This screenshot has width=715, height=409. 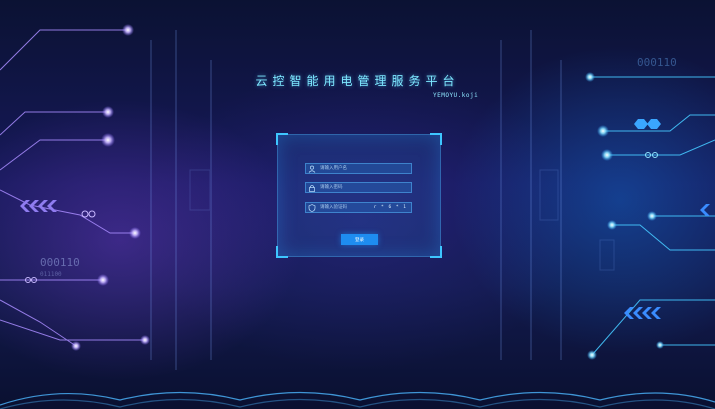 I want to click on right-nodes, so click(x=624, y=216).